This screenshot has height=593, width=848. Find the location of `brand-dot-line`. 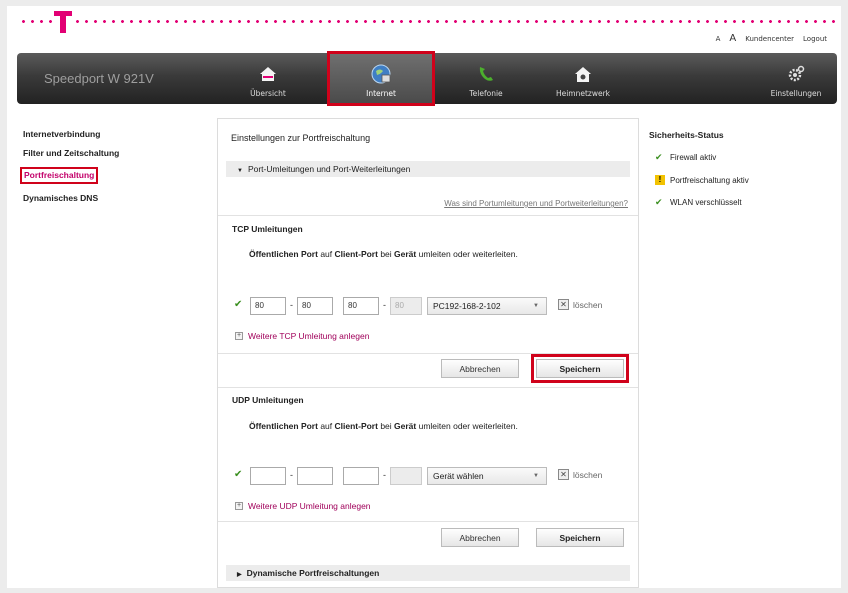

brand-dot-line is located at coordinates (429, 21).